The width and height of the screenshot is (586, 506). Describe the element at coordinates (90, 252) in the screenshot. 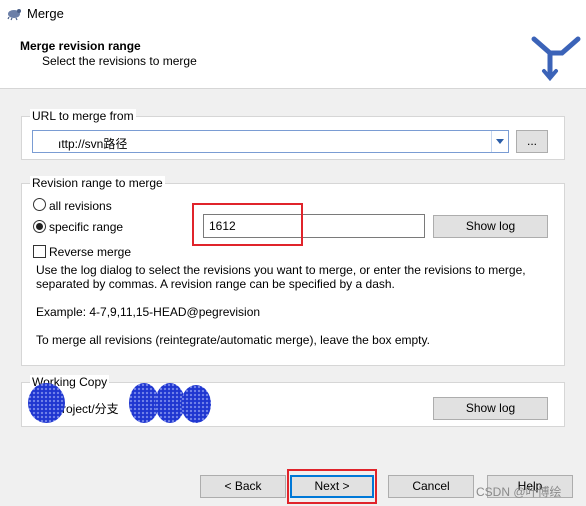

I see `reverse-merge-label: Reverse merge` at that location.